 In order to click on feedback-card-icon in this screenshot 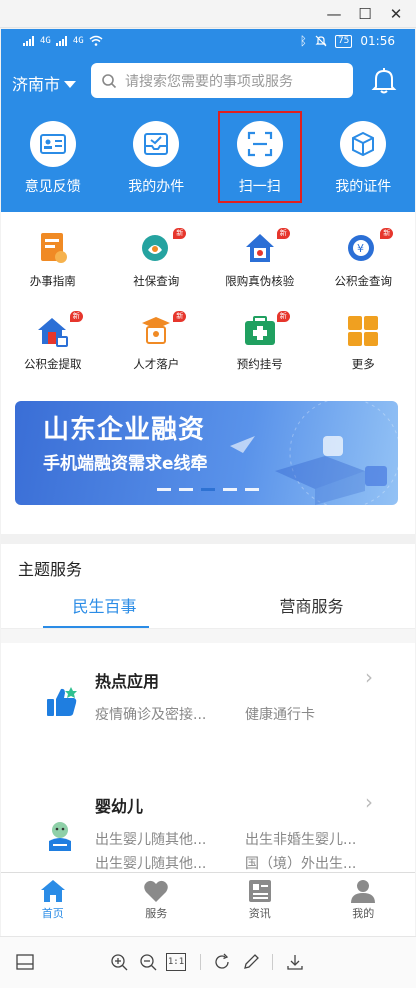, I will do `click(52, 144)`.